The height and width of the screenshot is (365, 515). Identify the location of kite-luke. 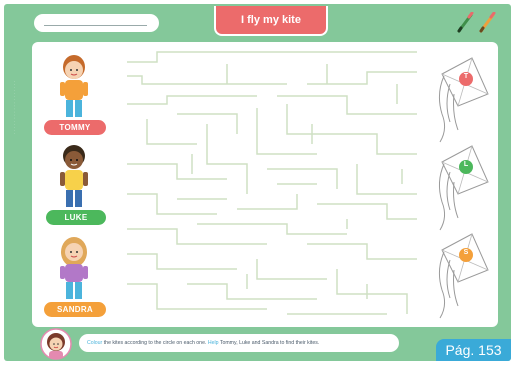
(462, 187).